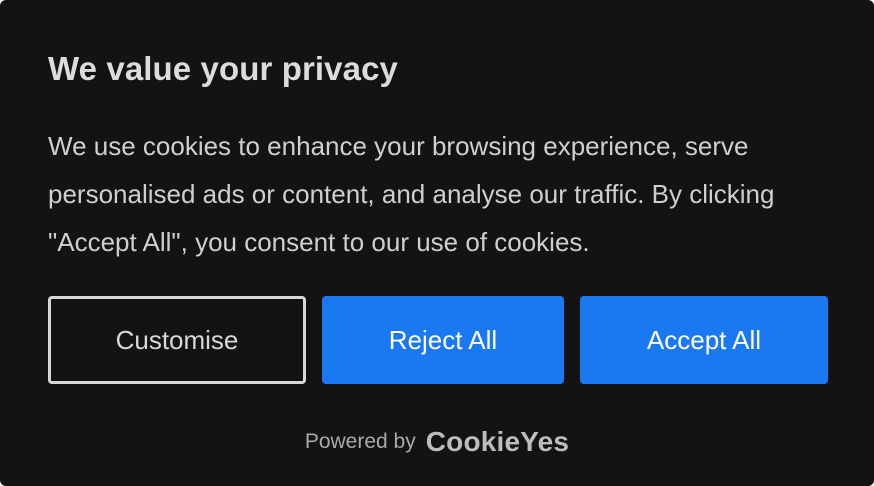  Describe the element at coordinates (497, 442) in the screenshot. I see `cookieyes-logo: CookieYes` at that location.